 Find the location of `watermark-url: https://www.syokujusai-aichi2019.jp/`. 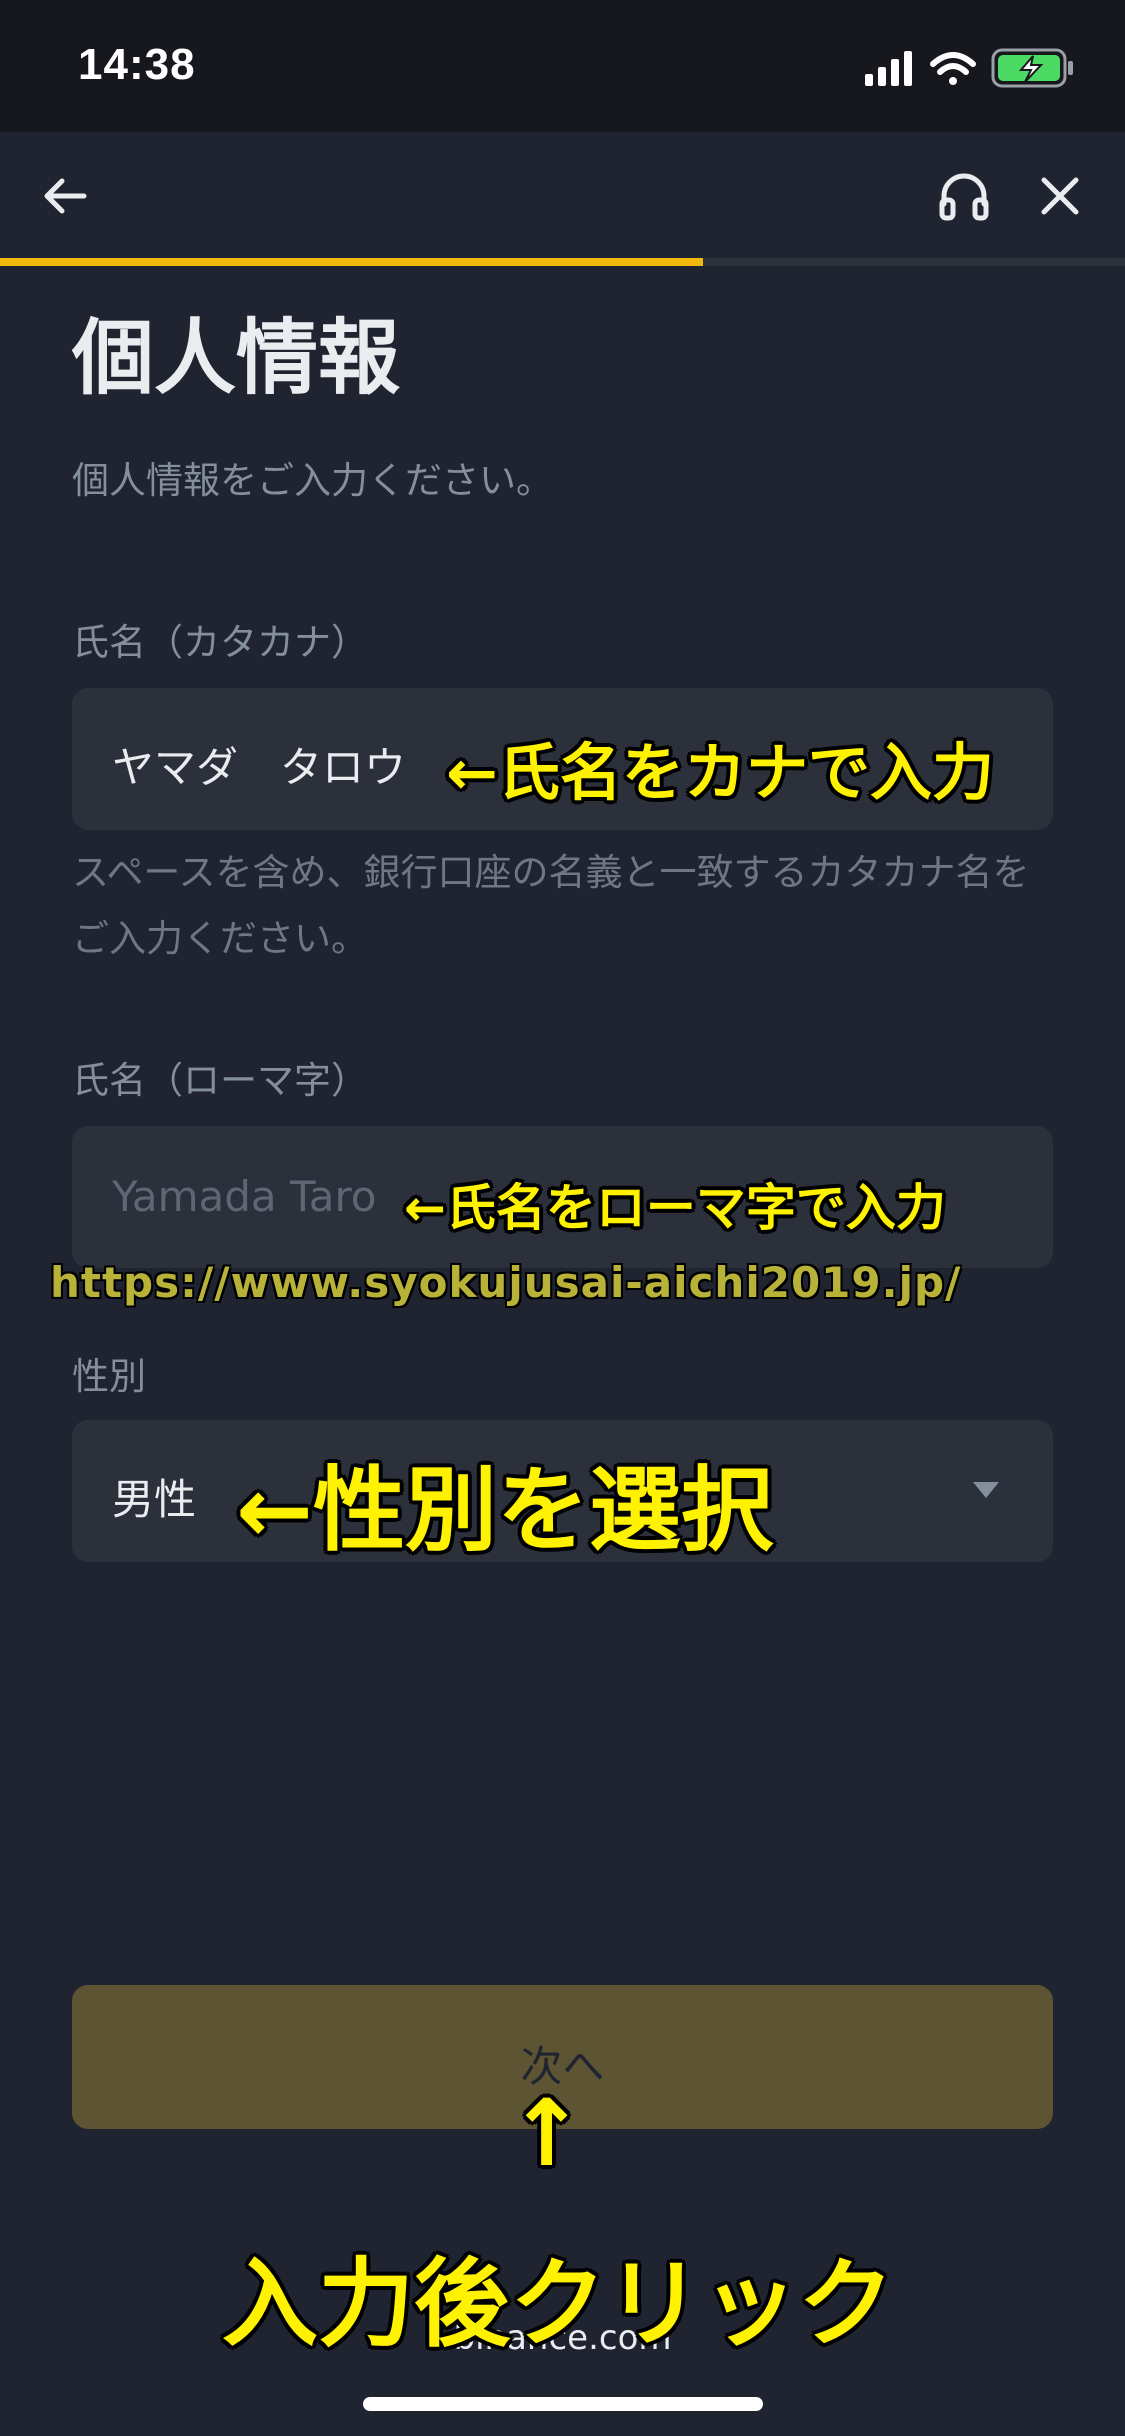

watermark-url: https://www.syokujusai-aichi2019.jp/ is located at coordinates (506, 1282).